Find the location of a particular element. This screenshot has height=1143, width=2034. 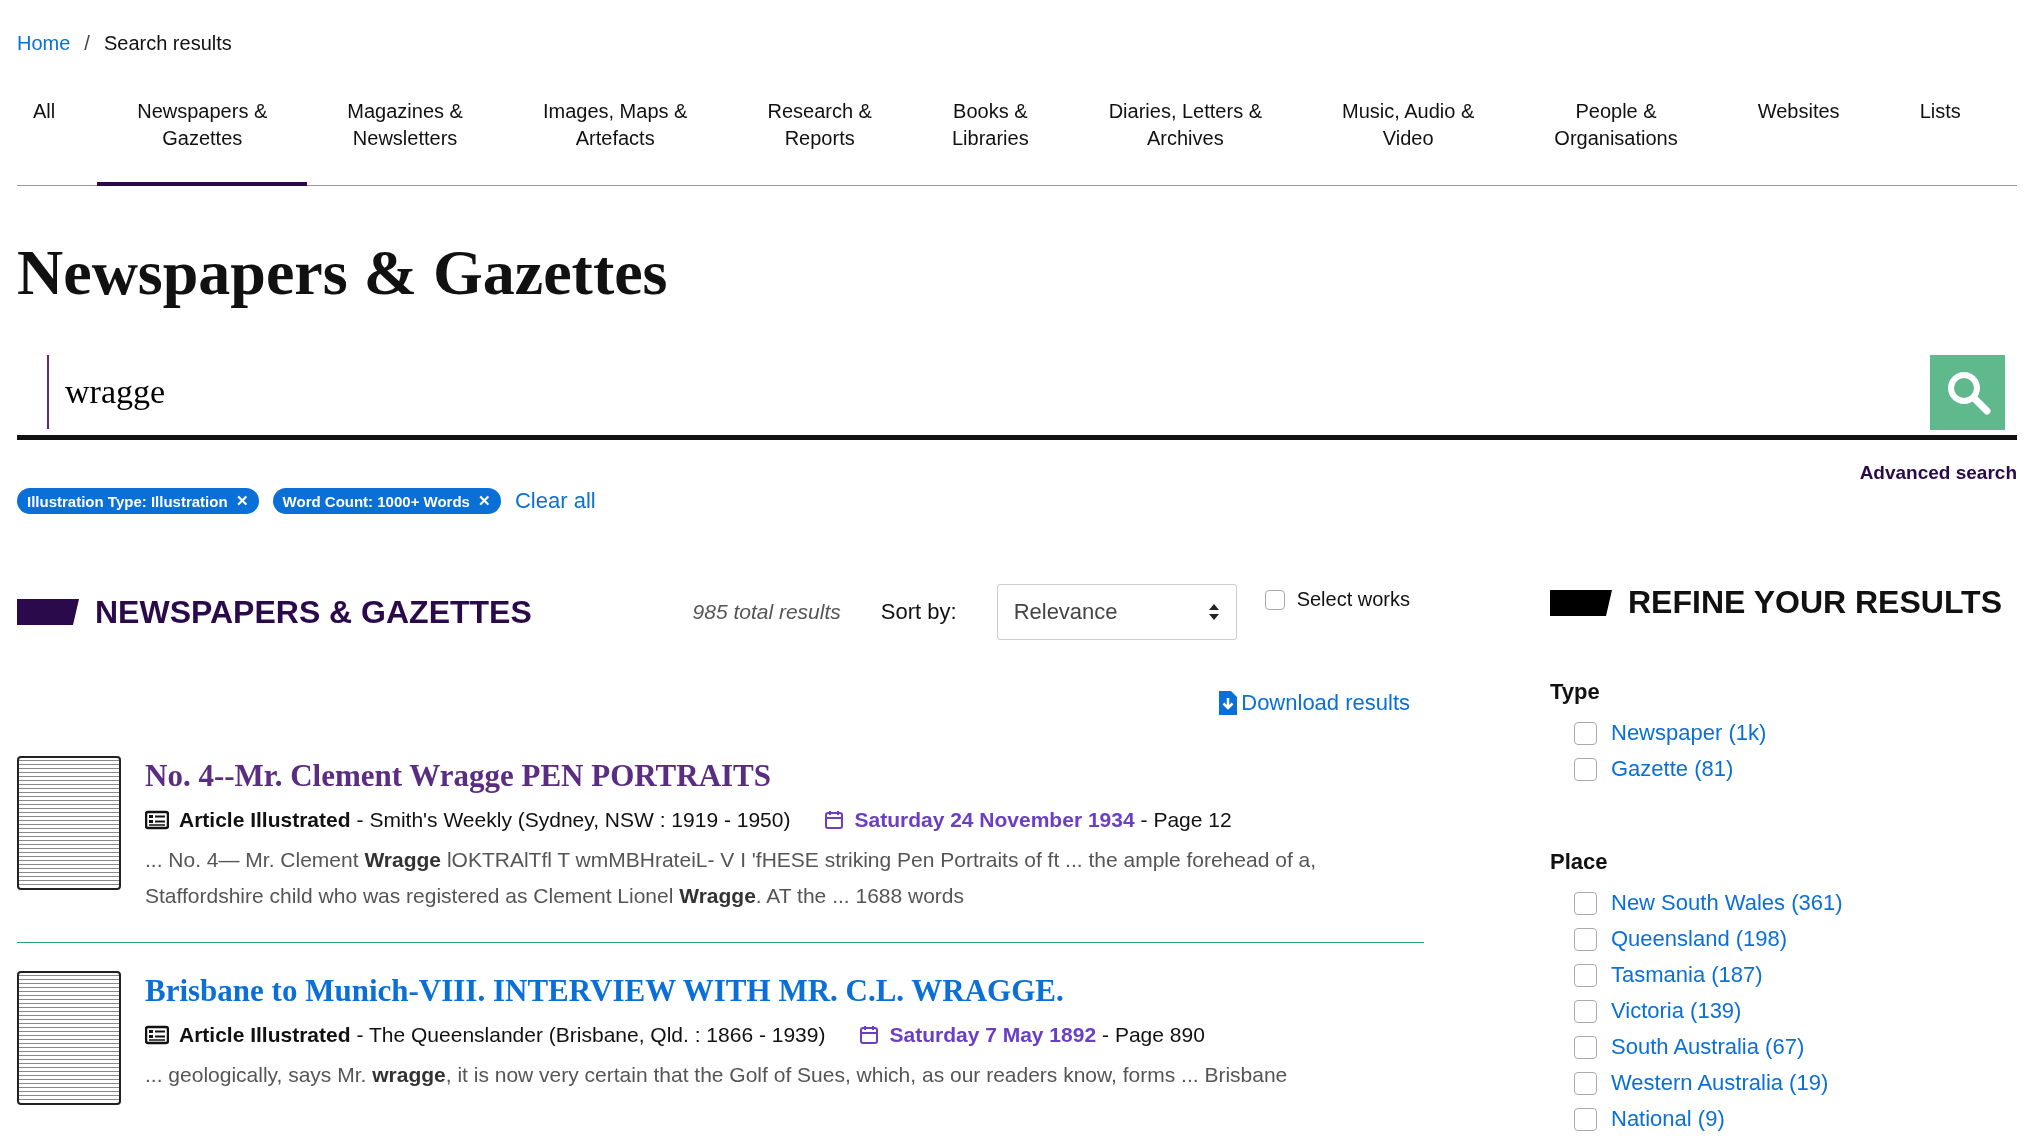

breadcrumb-link: Home is located at coordinates (44, 46).